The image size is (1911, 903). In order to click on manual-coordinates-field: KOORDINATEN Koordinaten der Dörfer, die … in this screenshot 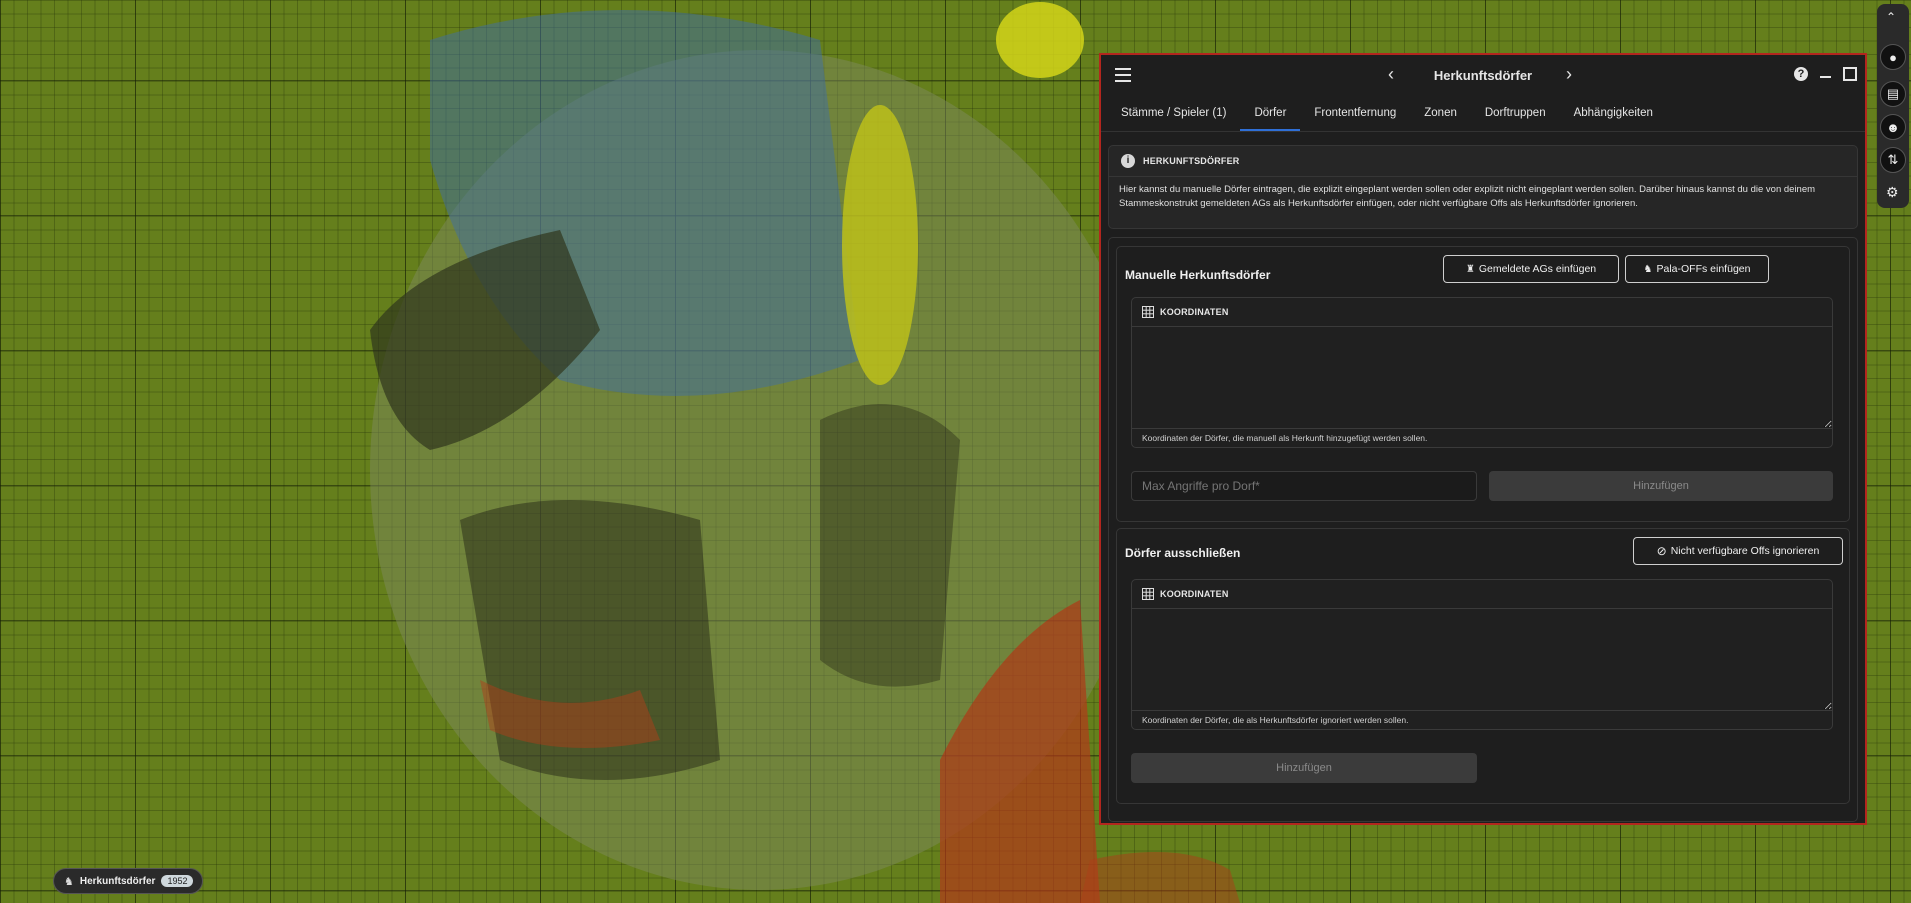, I will do `click(1482, 372)`.